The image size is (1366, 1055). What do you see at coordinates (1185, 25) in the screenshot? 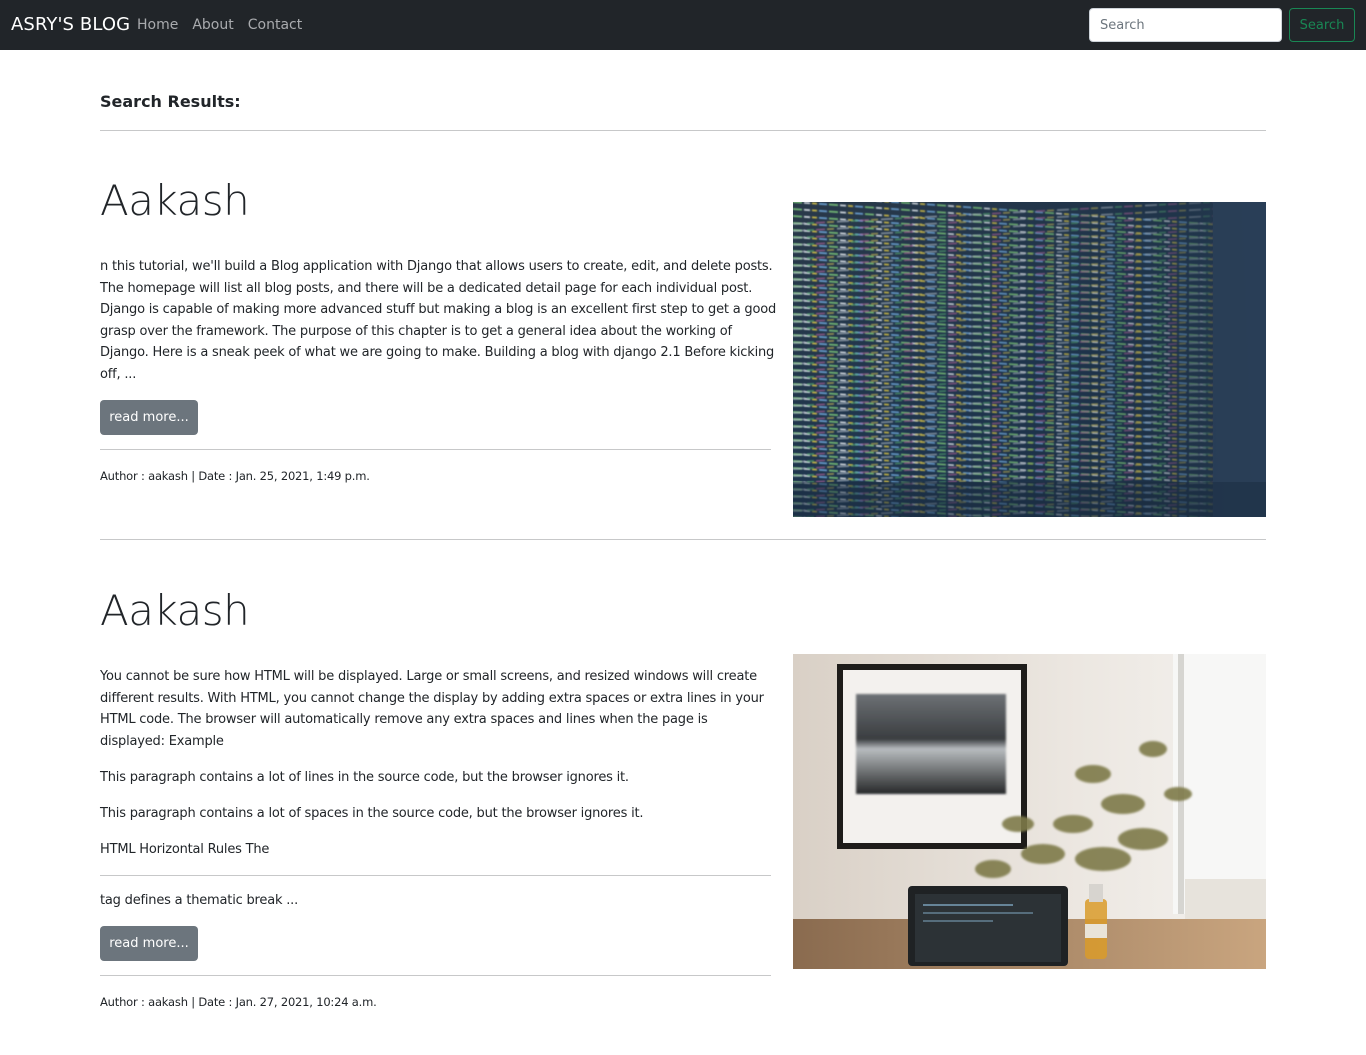
I see `search-input` at bounding box center [1185, 25].